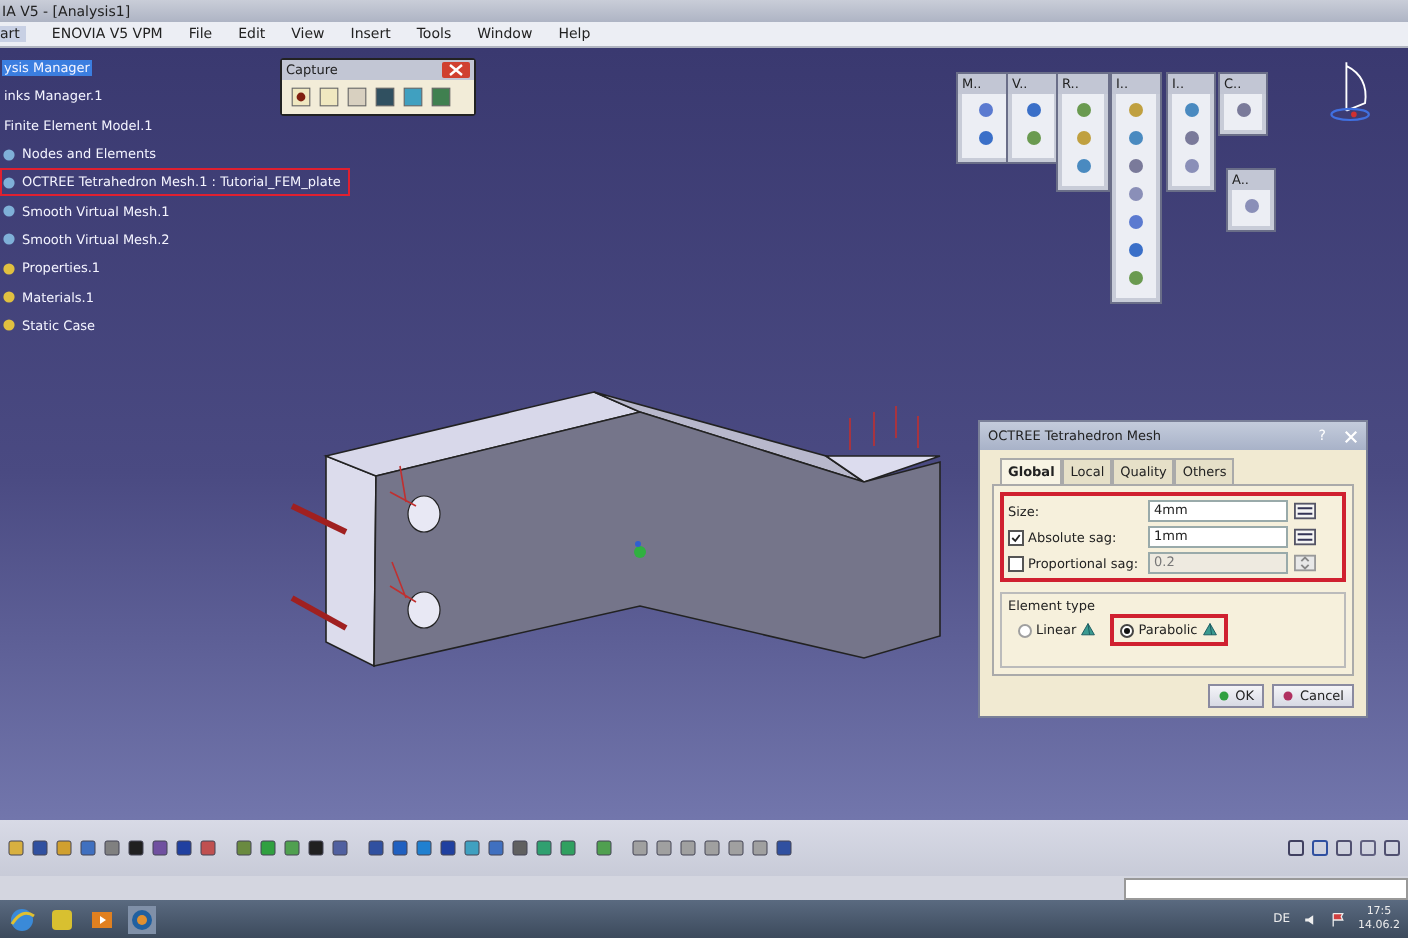  Describe the element at coordinates (1310, 919) in the screenshot. I see `volume-icon` at that location.